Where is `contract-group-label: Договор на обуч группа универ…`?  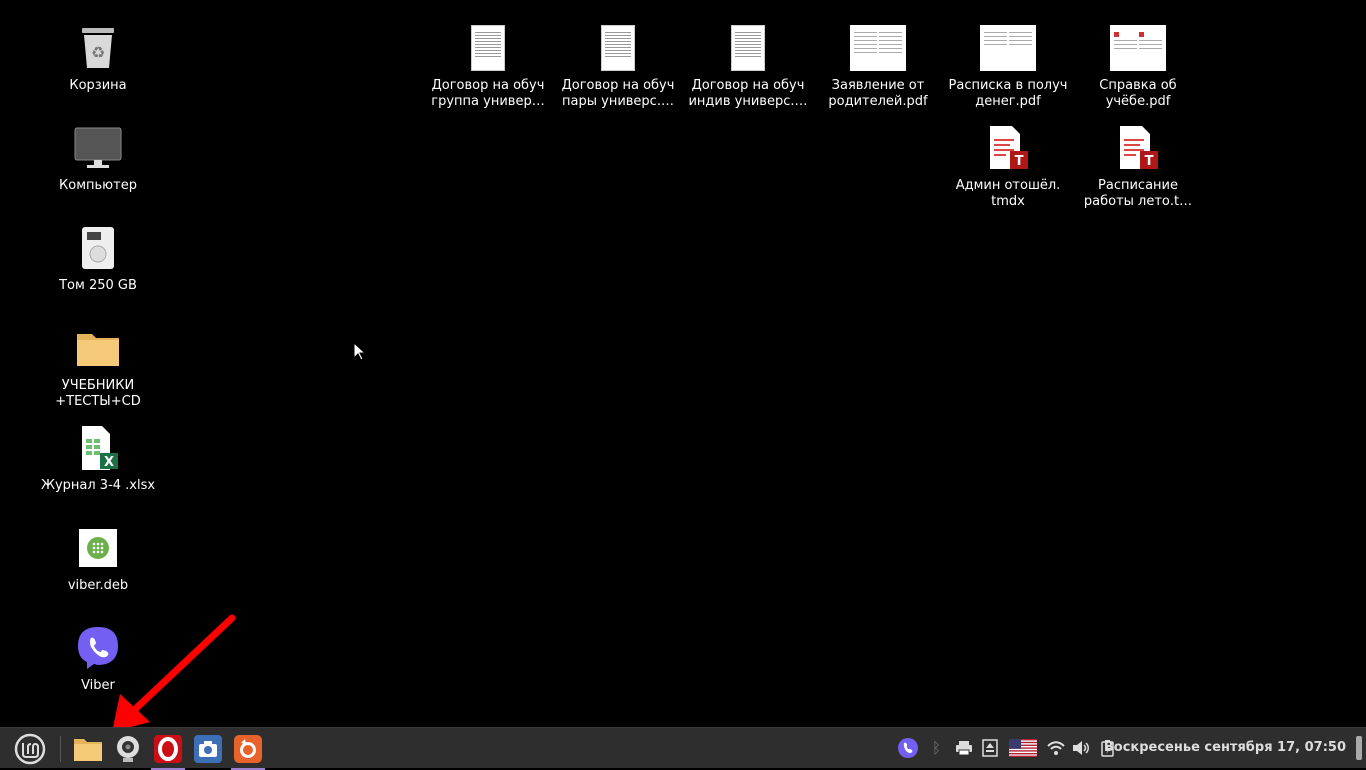 contract-group-label: Договор на обуч группа универ… is located at coordinates (488, 93).